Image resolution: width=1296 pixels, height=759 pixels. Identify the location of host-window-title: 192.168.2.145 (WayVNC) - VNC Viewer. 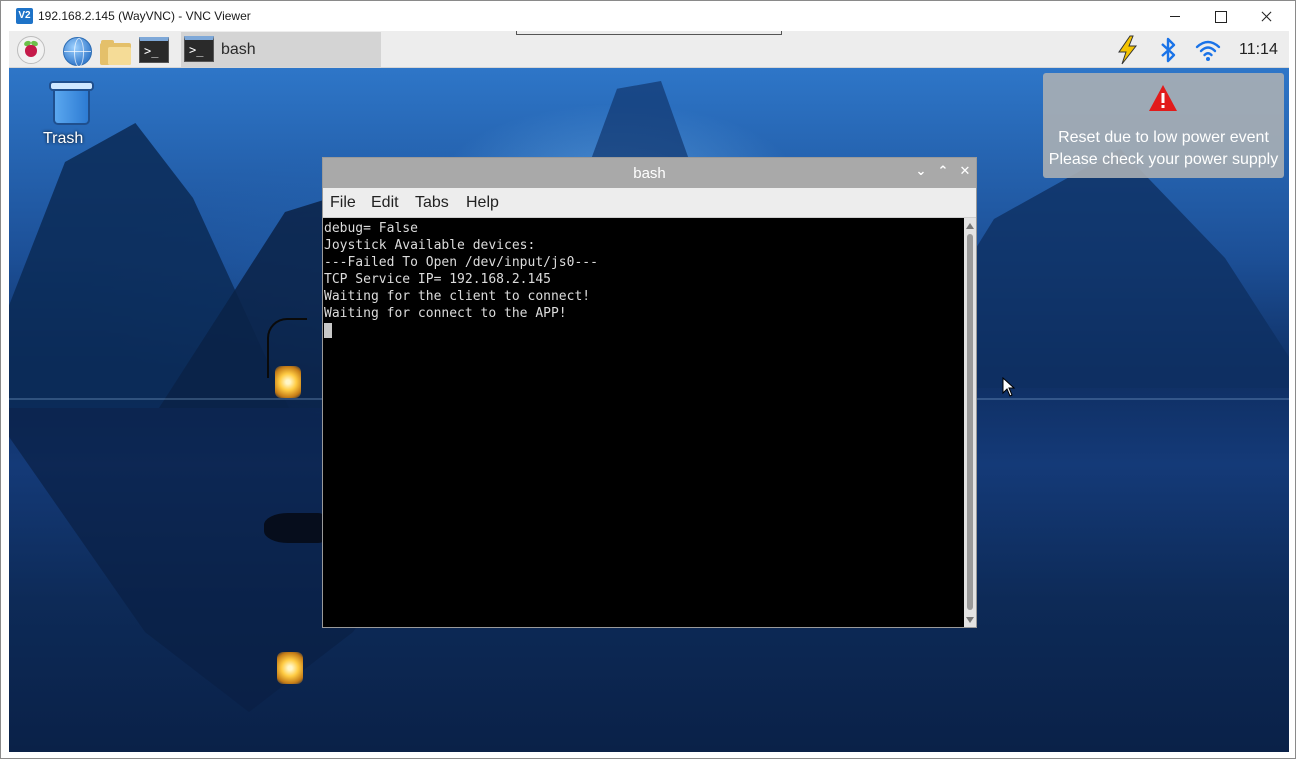
(144, 16).